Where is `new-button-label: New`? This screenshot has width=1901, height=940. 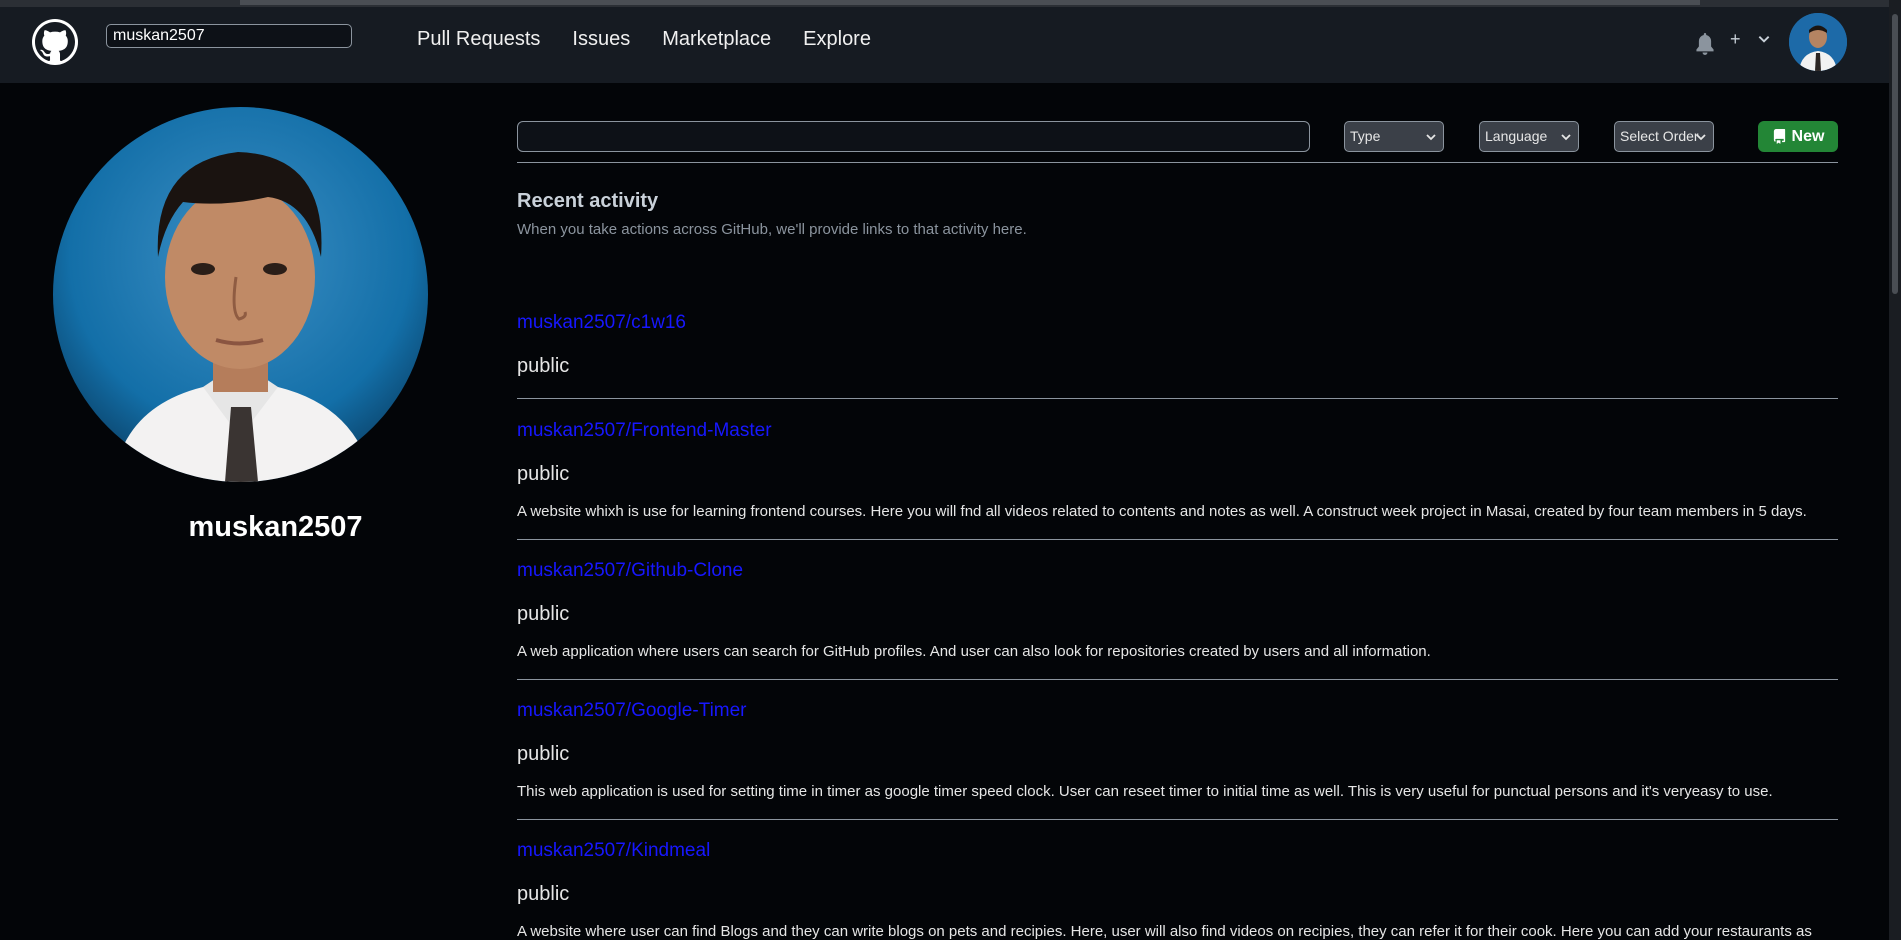
new-button-label: New is located at coordinates (1808, 136).